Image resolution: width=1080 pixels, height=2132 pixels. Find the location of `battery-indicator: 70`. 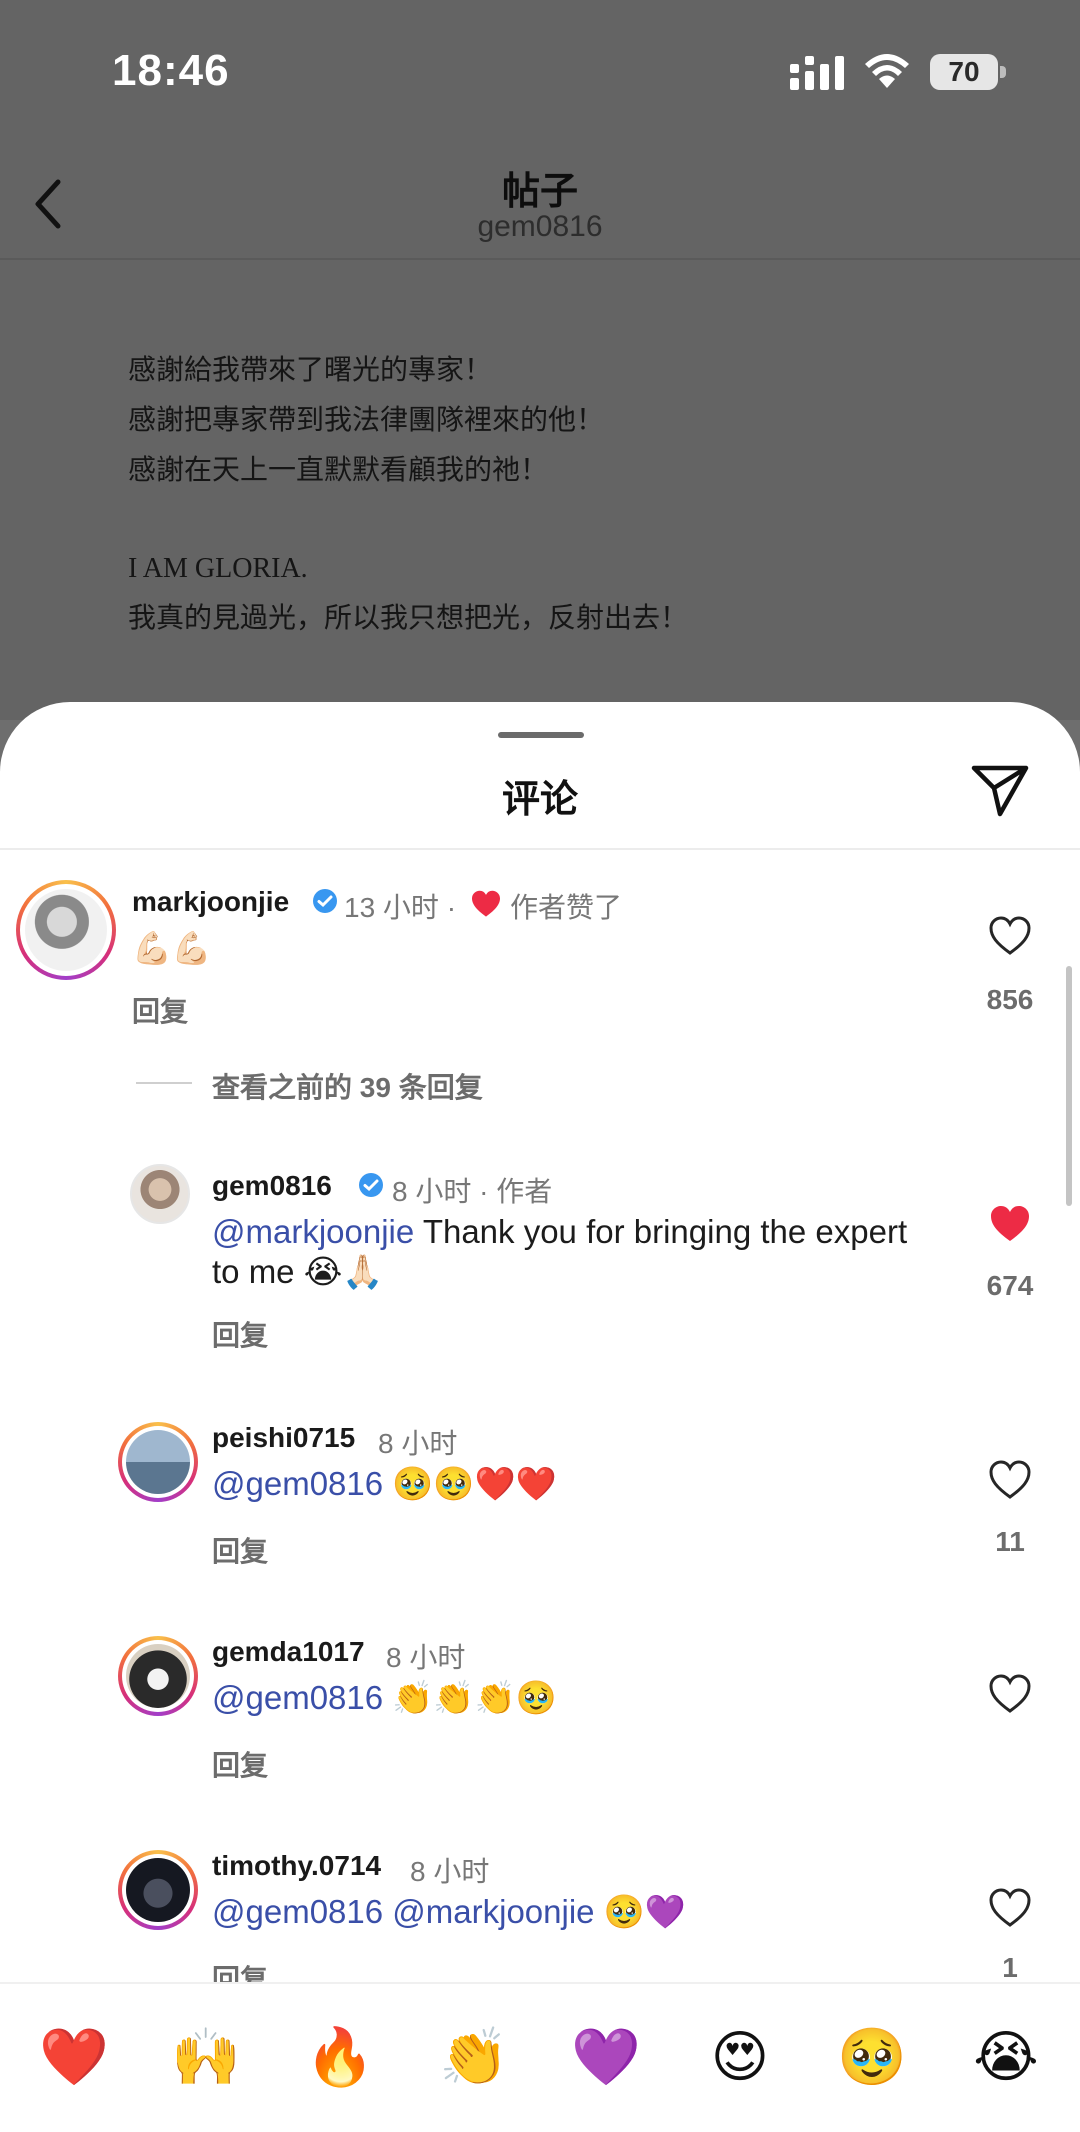

battery-indicator: 70 is located at coordinates (968, 72).